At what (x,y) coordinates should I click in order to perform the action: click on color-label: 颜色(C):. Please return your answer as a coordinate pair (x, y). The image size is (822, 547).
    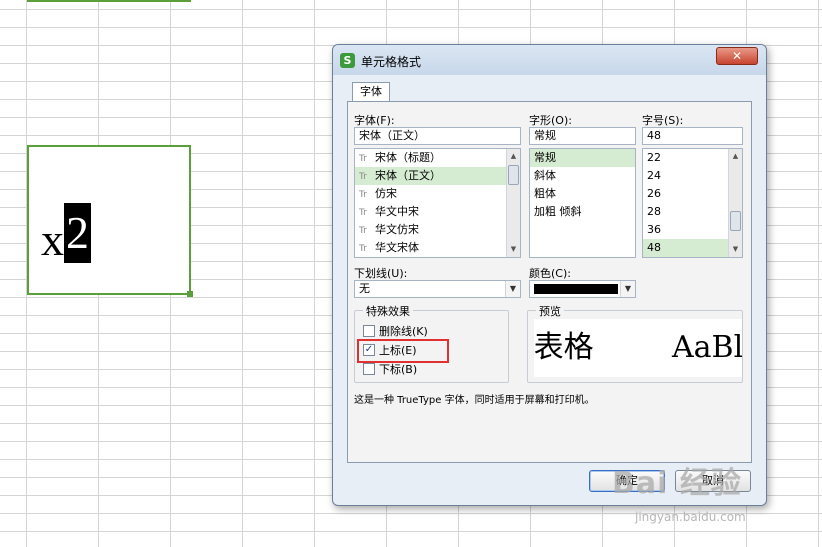
    Looking at the image, I should click on (550, 273).